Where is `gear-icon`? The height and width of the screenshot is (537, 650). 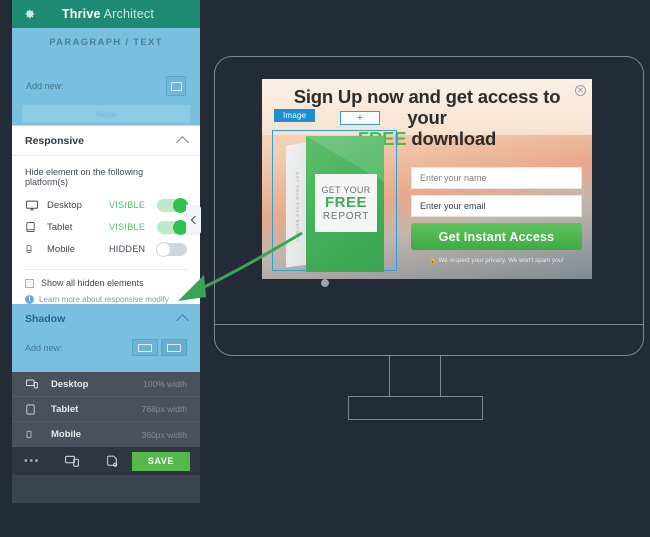
gear-icon is located at coordinates (29, 14).